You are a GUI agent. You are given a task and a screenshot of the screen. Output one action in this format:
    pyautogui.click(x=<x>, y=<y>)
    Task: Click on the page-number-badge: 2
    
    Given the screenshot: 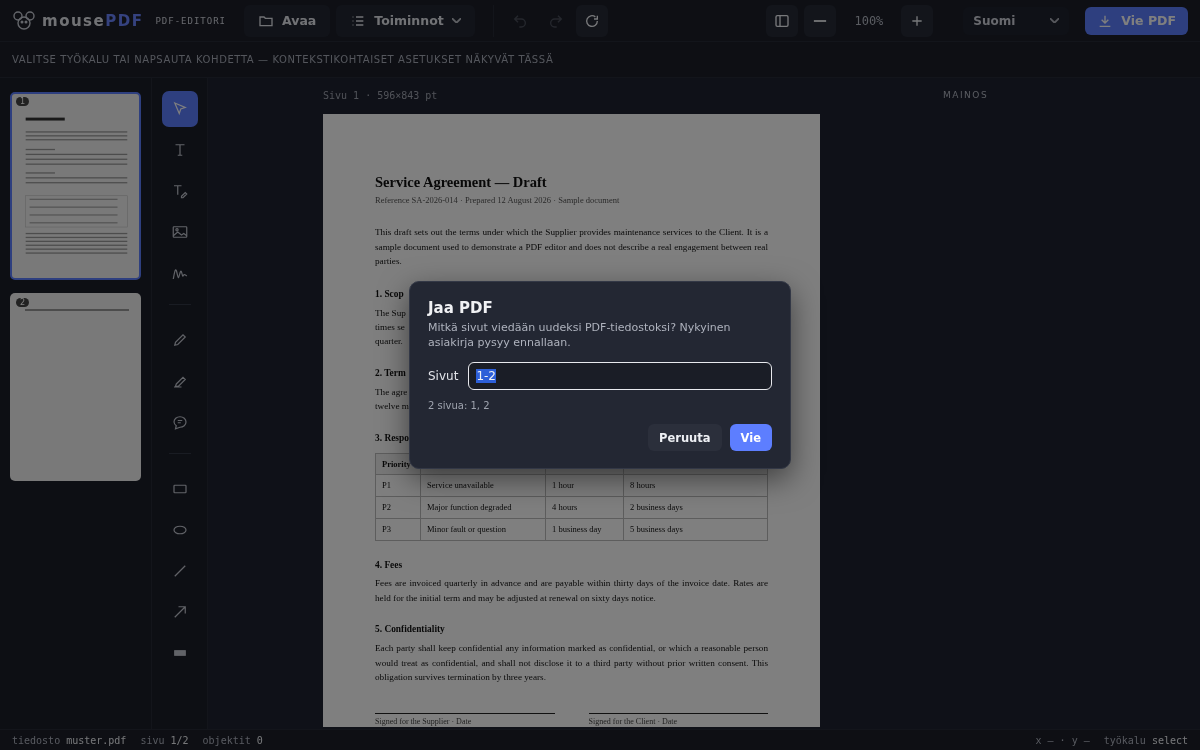 What is the action you would take?
    pyautogui.click(x=23, y=302)
    